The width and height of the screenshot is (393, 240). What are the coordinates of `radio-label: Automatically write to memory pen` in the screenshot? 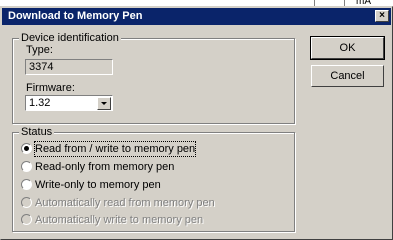 It's located at (119, 220).